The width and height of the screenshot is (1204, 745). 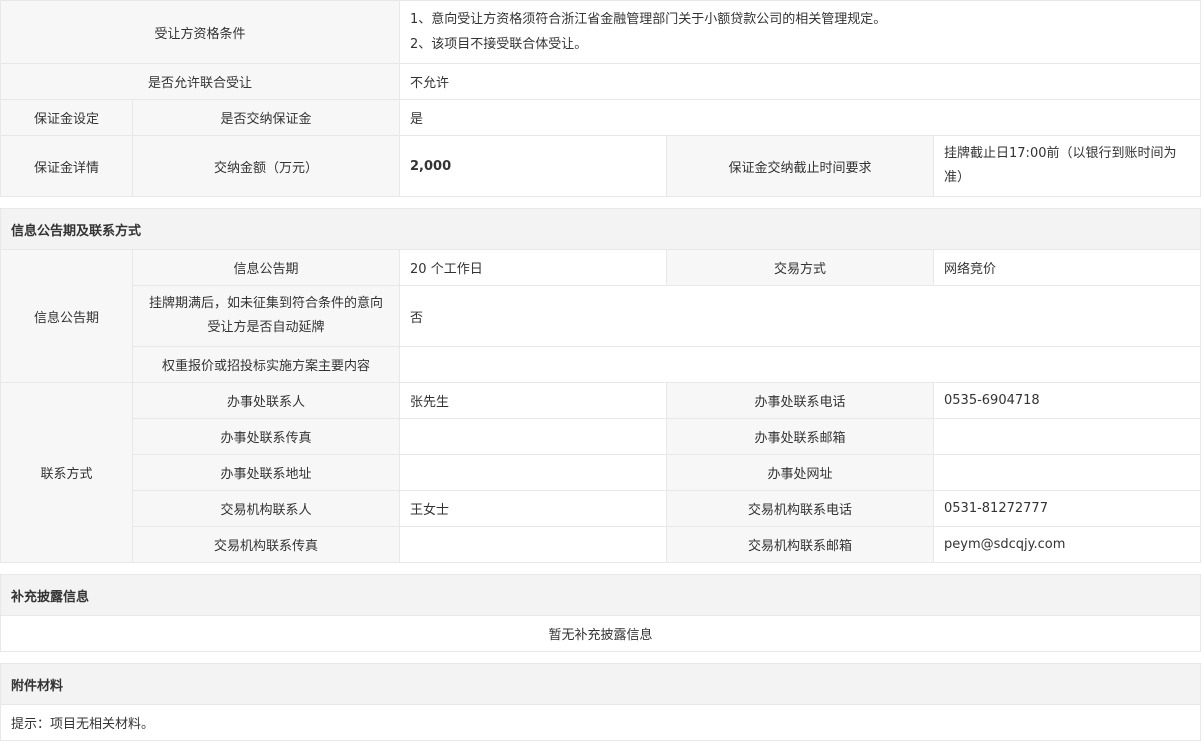 What do you see at coordinates (533, 267) in the screenshot?
I see `announcement-period-value: 20 个工作日` at bounding box center [533, 267].